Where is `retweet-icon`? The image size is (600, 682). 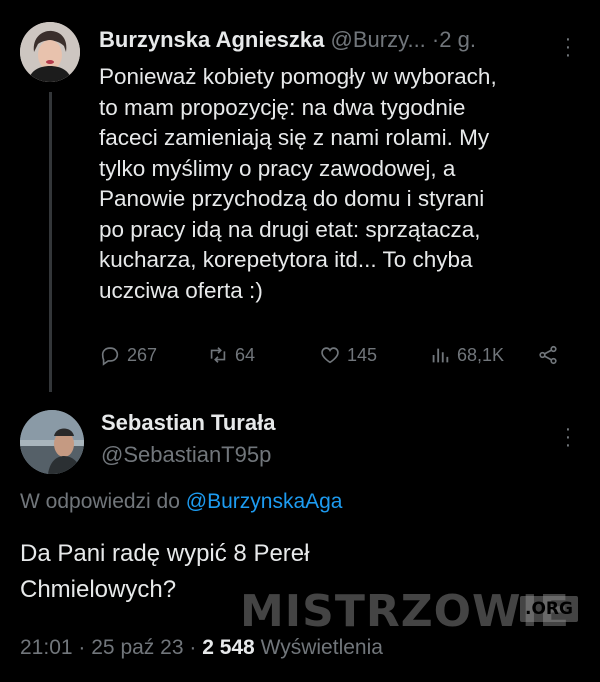 retweet-icon is located at coordinates (218, 355).